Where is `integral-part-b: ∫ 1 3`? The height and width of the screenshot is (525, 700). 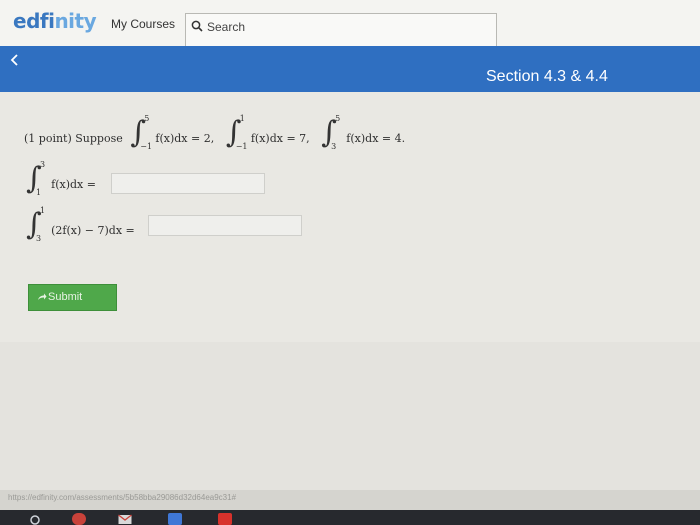 integral-part-b: ∫ 1 3 is located at coordinates (36, 224).